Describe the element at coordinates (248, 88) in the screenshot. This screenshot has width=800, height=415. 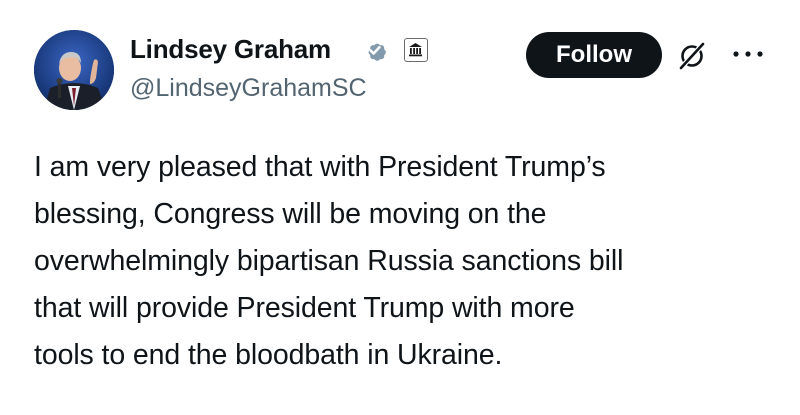
I see `author-handle: @LindseyGrahamSC` at that location.